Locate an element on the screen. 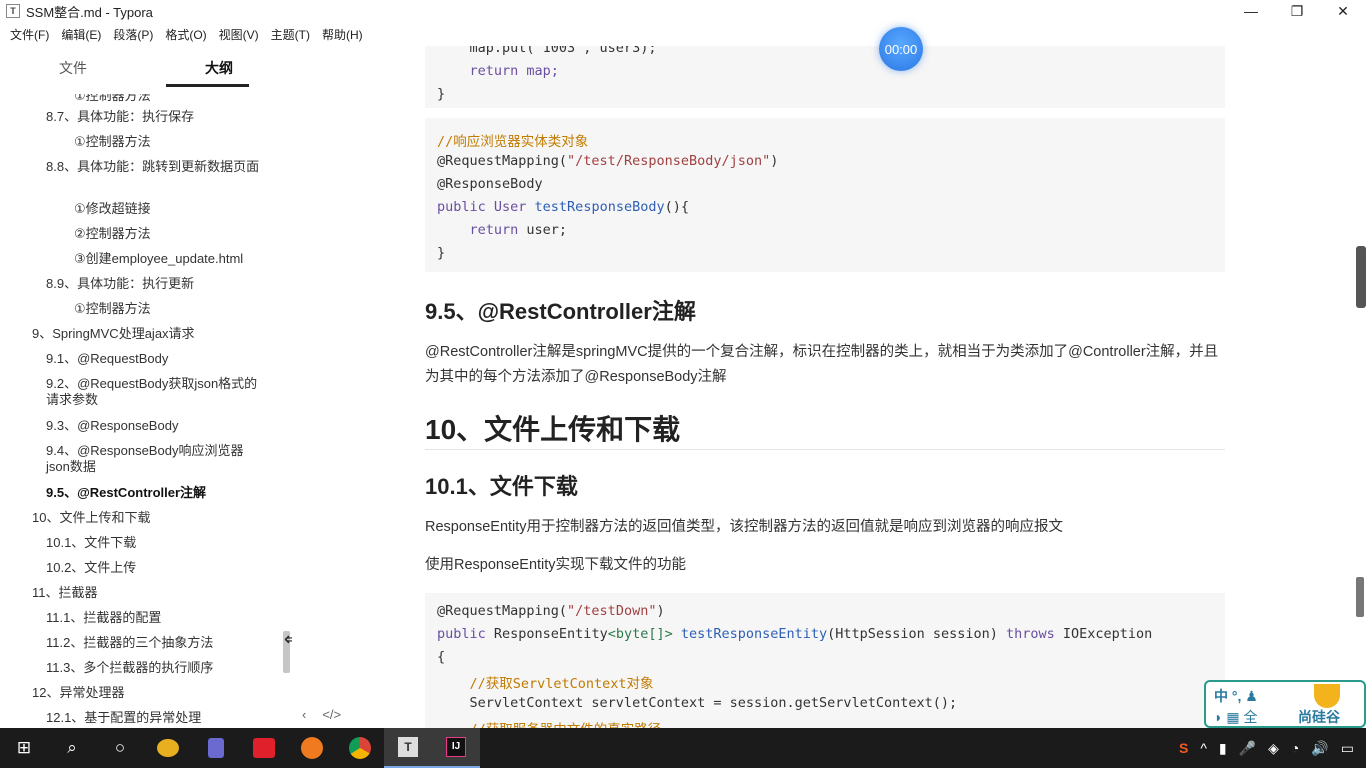  code-comment: //获取ServletContext对象 is located at coordinates (545, 684).